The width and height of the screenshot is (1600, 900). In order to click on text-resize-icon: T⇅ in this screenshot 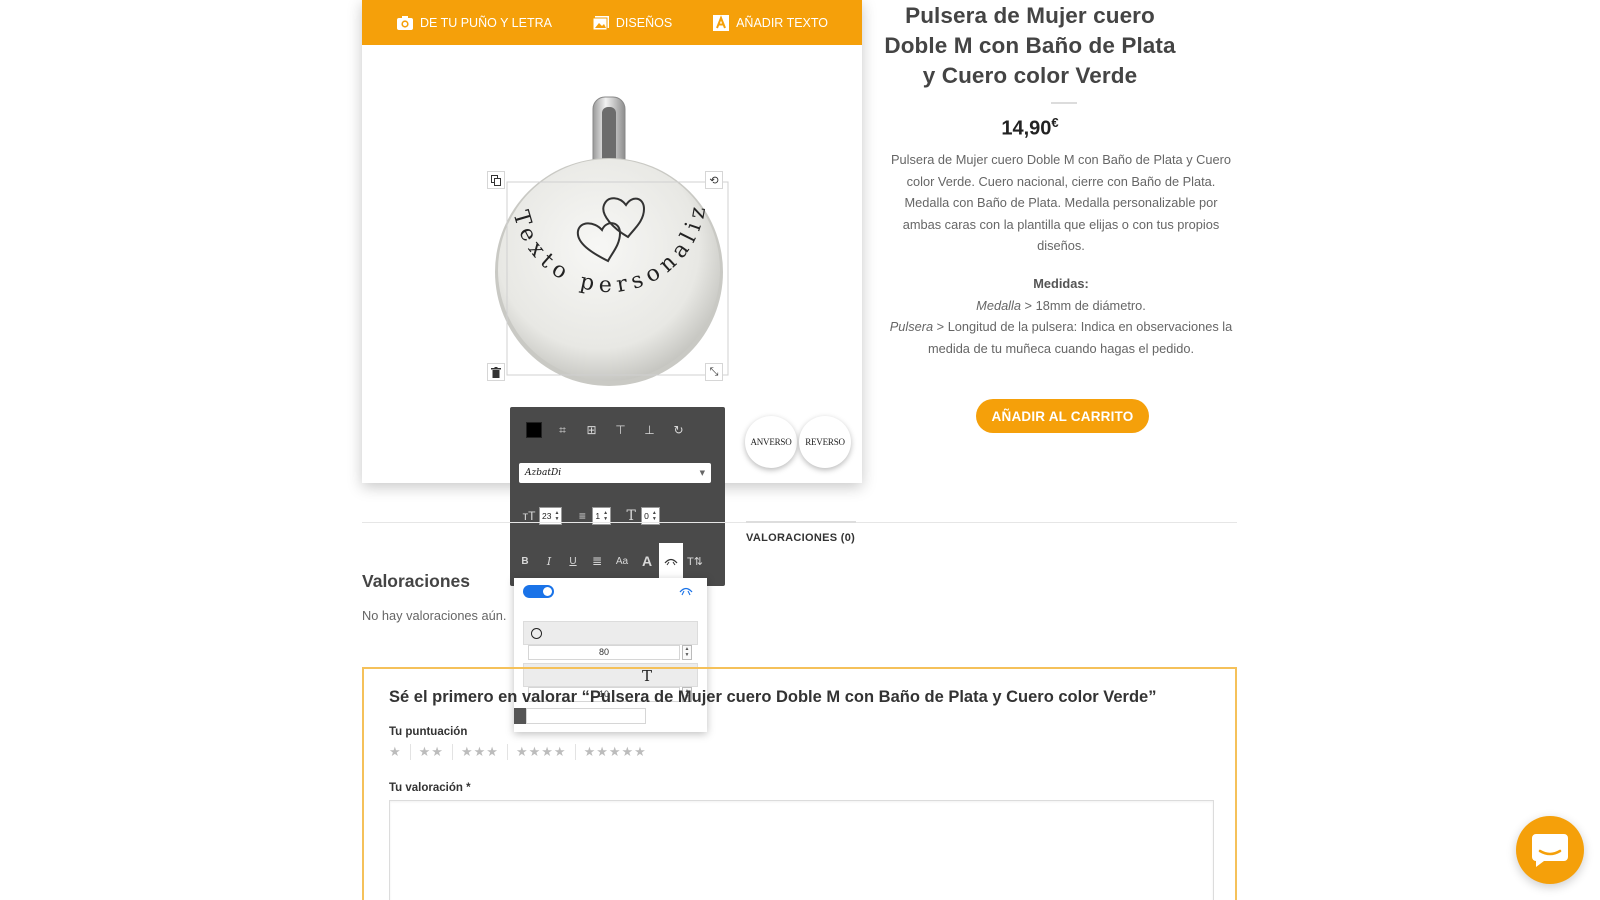, I will do `click(695, 561)`.